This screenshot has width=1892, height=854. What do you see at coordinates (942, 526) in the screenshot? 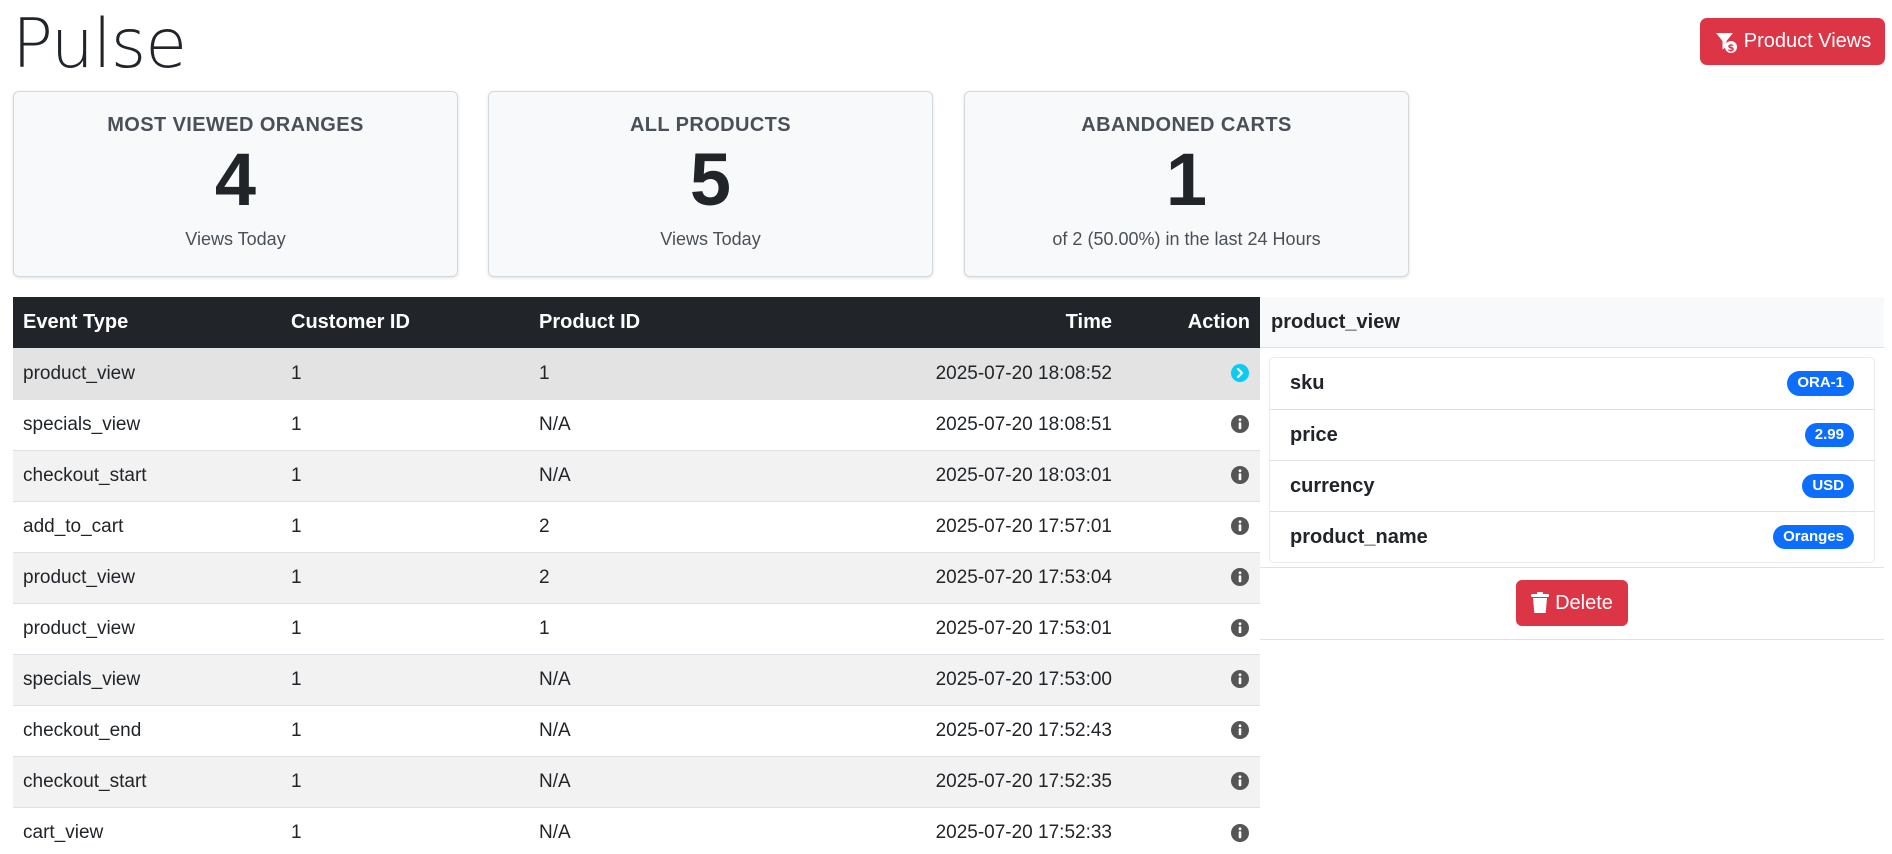
I see `cell-time: 2025-07-20 17:57:01` at bounding box center [942, 526].